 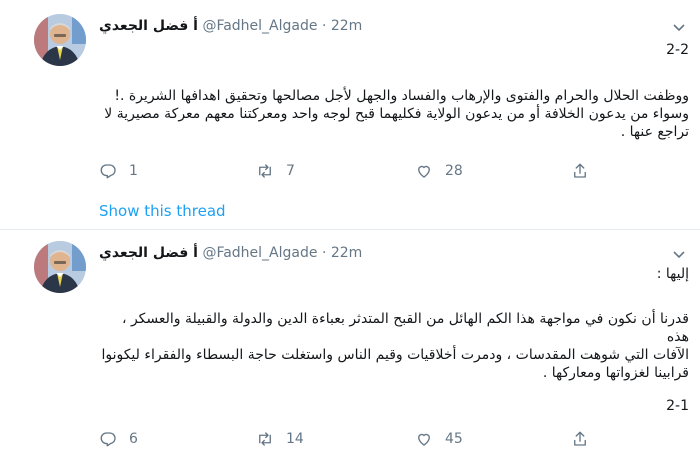 What do you see at coordinates (615, 373) in the screenshot?
I see `tweet-text-line: قرابينا لغزواتها ومعاركها .` at bounding box center [615, 373].